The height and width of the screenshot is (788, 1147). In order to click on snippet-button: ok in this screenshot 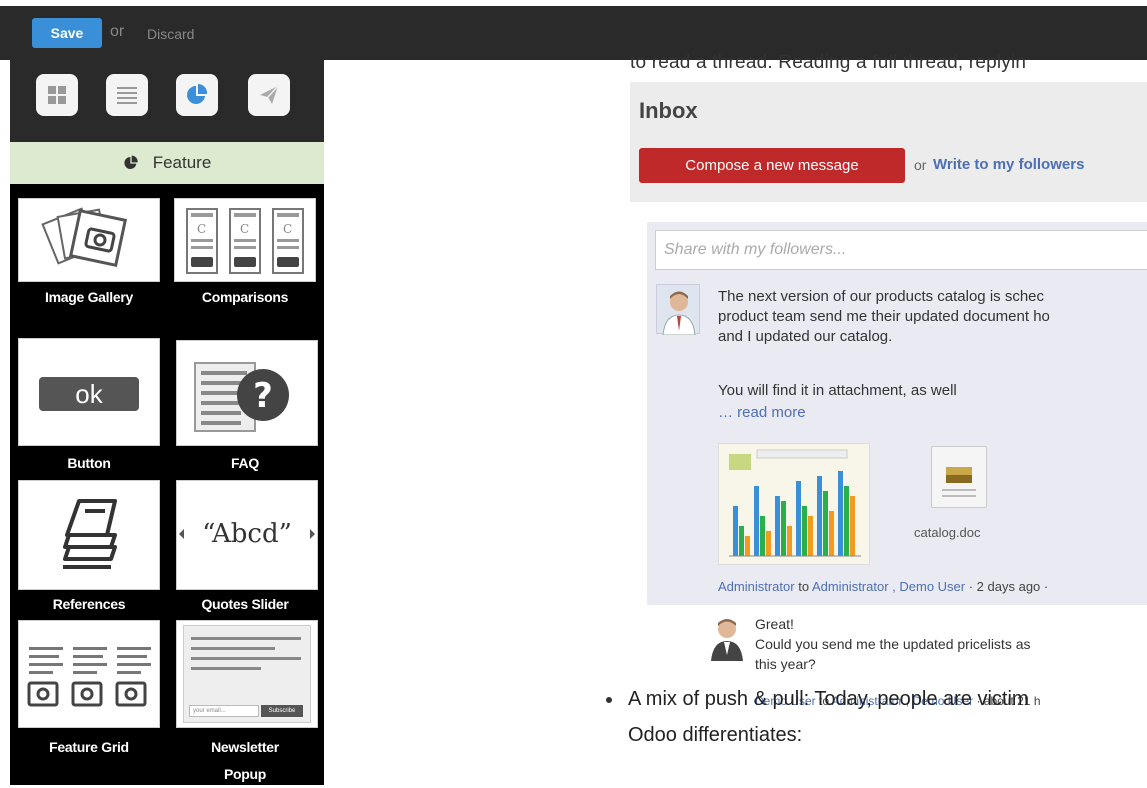, I will do `click(89, 392)`.